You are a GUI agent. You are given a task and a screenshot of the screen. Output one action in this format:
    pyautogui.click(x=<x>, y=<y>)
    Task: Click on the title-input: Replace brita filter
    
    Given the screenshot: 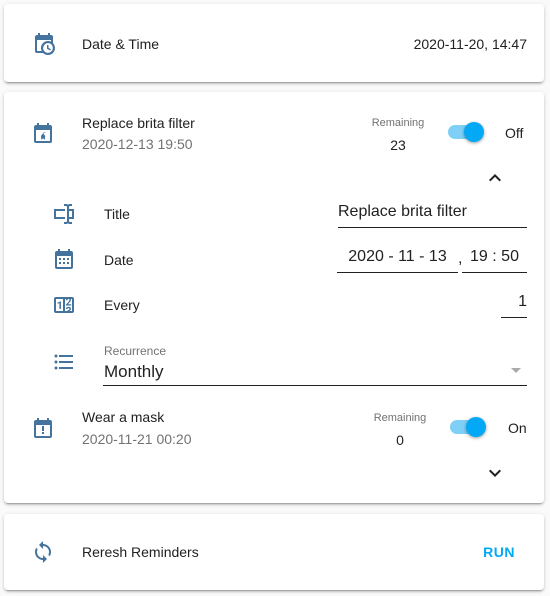 What is the action you would take?
    pyautogui.click(x=432, y=214)
    